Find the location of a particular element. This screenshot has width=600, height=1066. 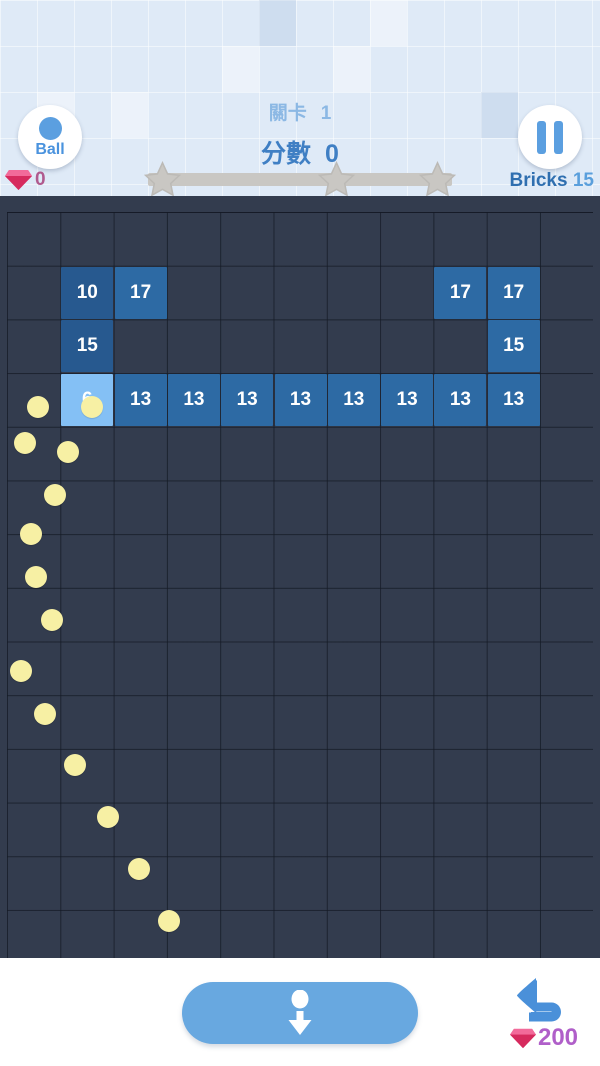

undo-arrow-icon is located at coordinates (539, 1000).